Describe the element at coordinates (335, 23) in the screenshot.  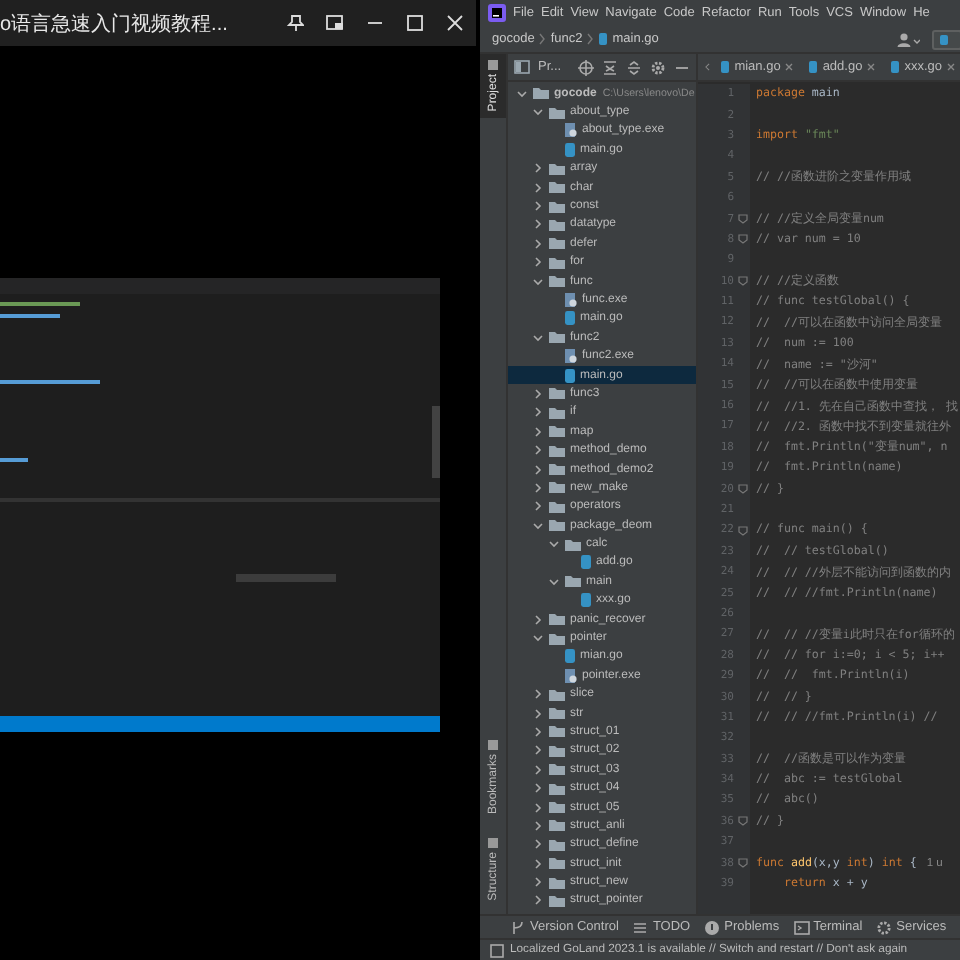
I see `picture-in-picture-icon` at that location.